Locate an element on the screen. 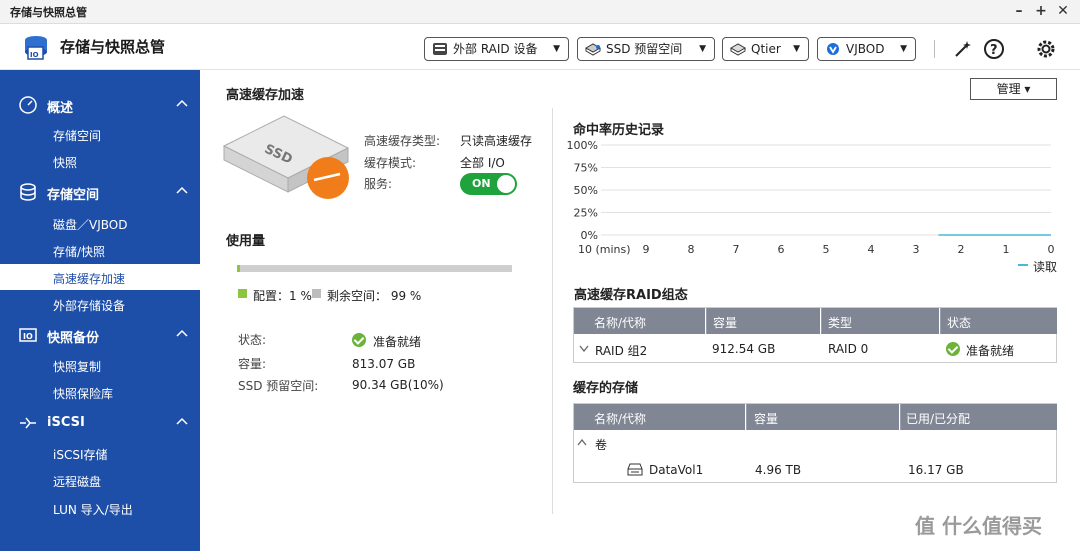  column-header: 状态 is located at coordinates (998, 321).